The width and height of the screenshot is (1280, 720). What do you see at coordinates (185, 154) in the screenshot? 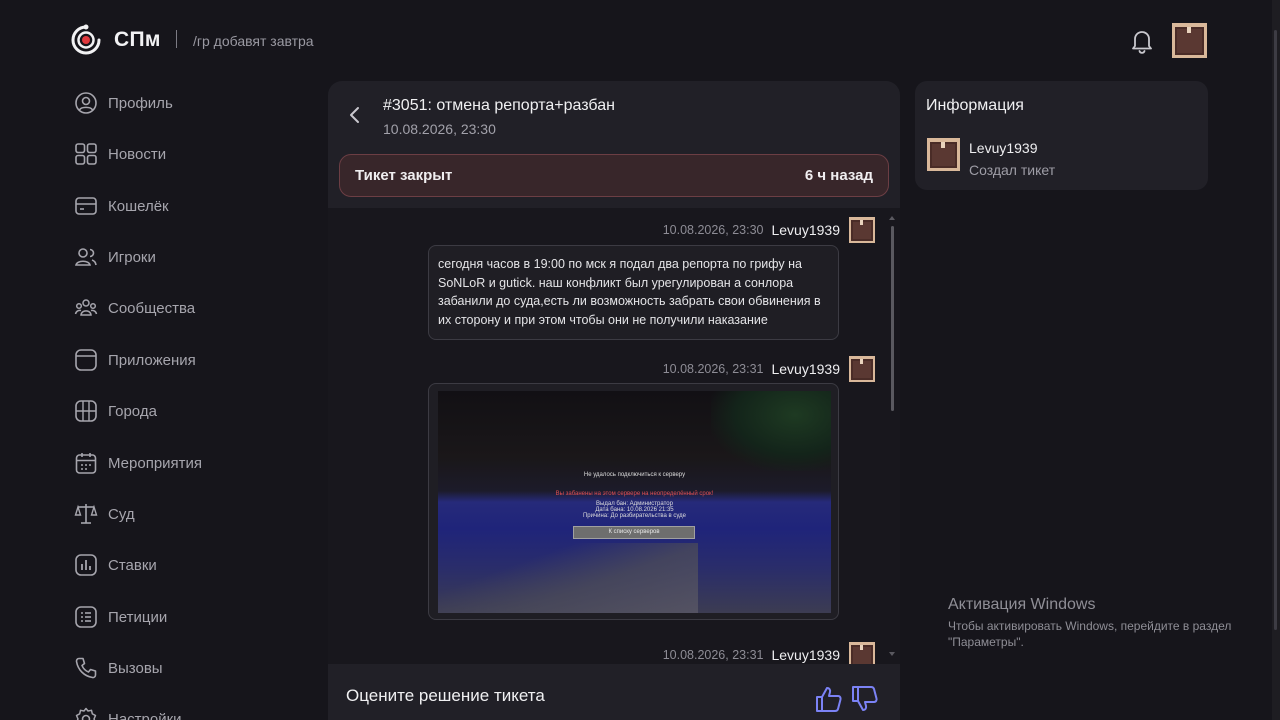
I see `sidebar-item-news: Новости` at bounding box center [185, 154].